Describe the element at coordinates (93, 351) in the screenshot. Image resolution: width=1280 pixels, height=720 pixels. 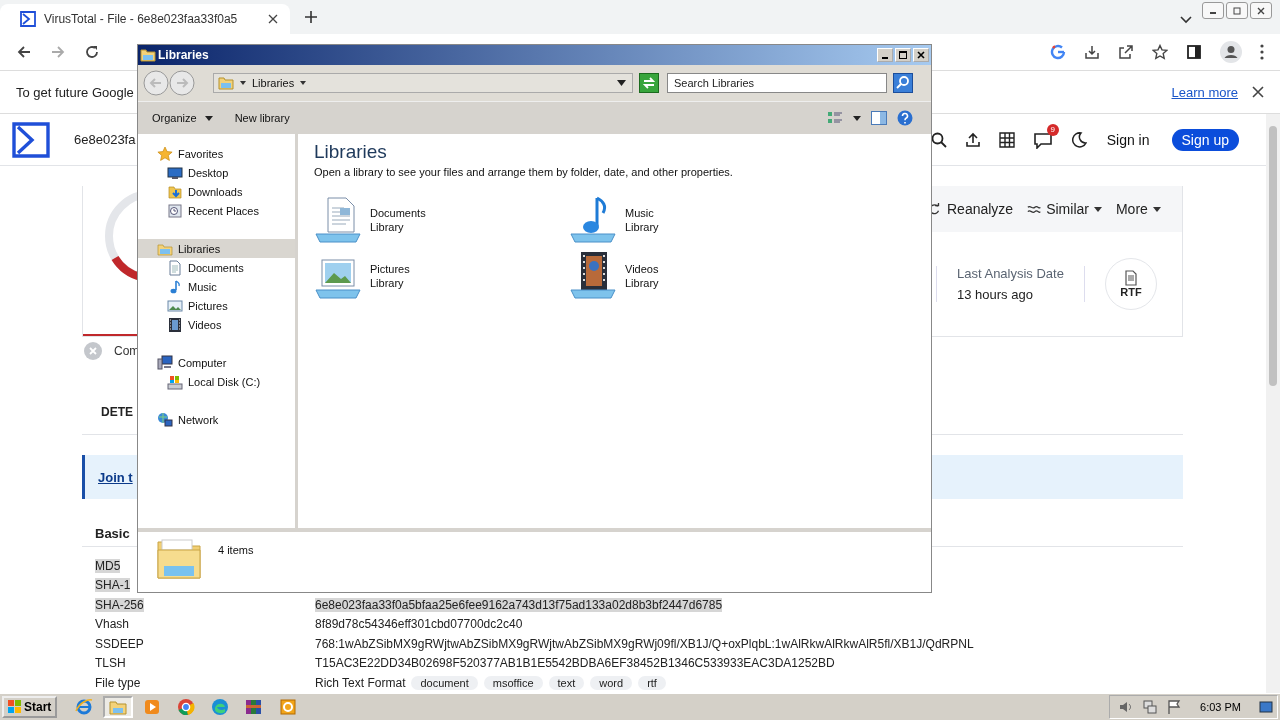
I see `close-circle-icon` at that location.